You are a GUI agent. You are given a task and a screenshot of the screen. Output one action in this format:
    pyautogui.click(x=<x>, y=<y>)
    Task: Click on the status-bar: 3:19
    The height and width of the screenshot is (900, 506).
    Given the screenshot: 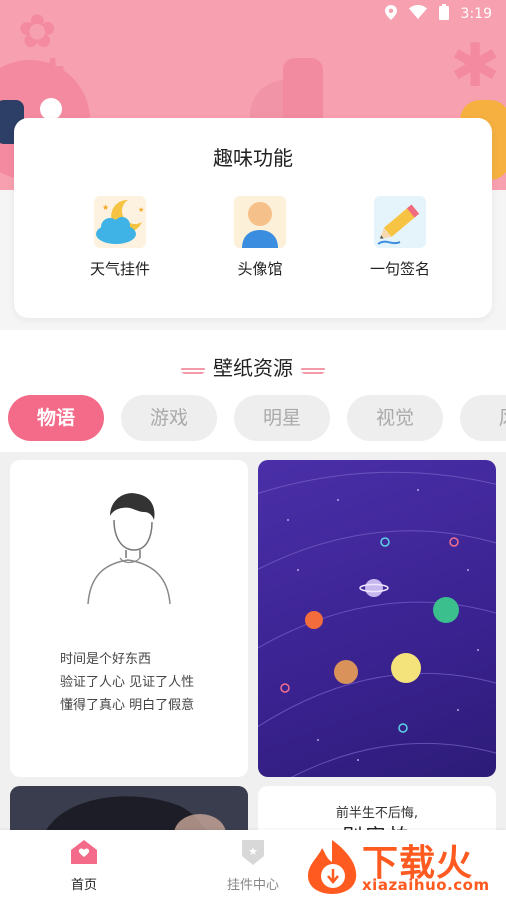 What is the action you would take?
    pyautogui.click(x=253, y=14)
    